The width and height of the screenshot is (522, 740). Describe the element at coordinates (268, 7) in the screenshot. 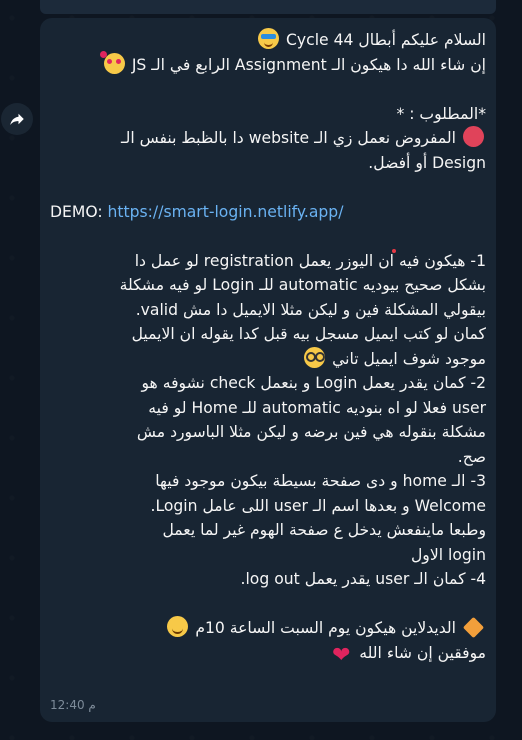

I see `previous-message-edge` at that location.